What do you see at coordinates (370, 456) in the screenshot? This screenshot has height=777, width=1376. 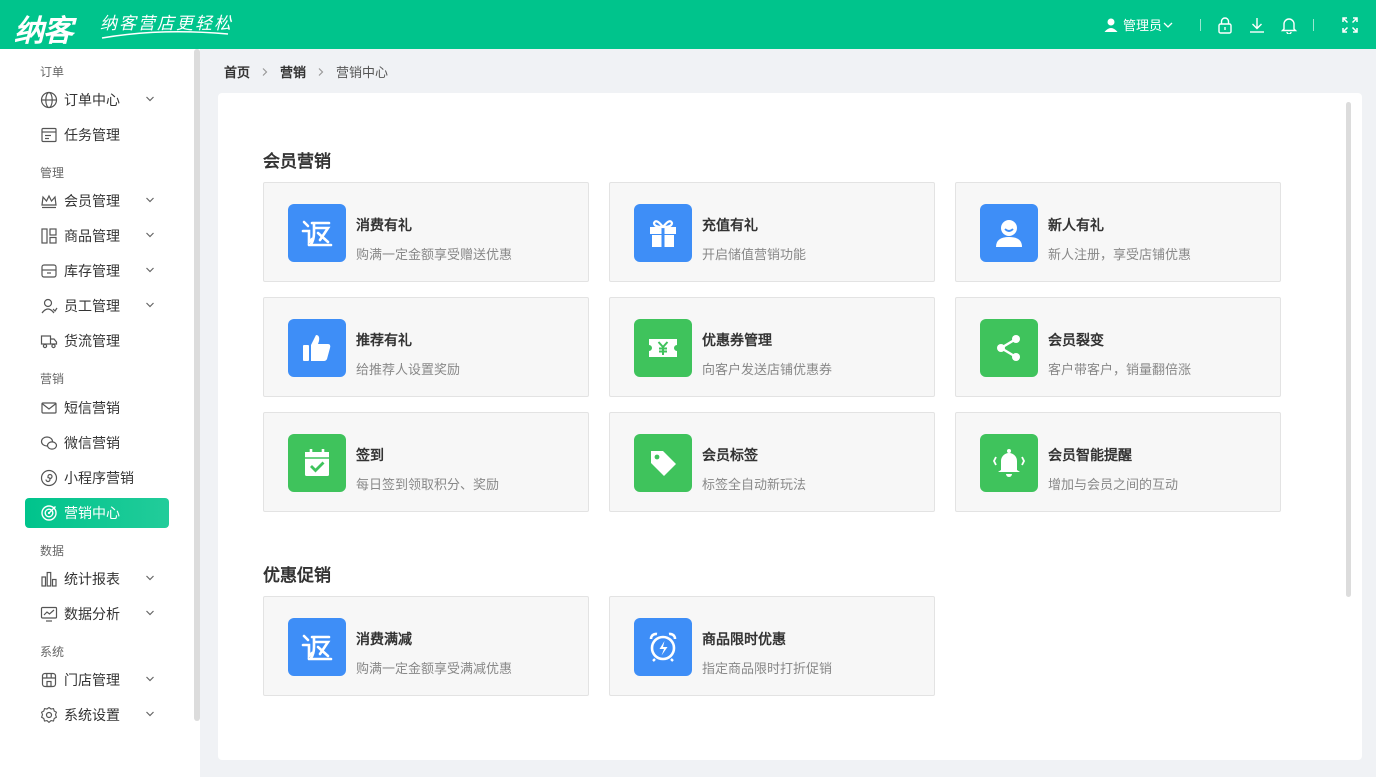 I see `card-title: 签到` at bounding box center [370, 456].